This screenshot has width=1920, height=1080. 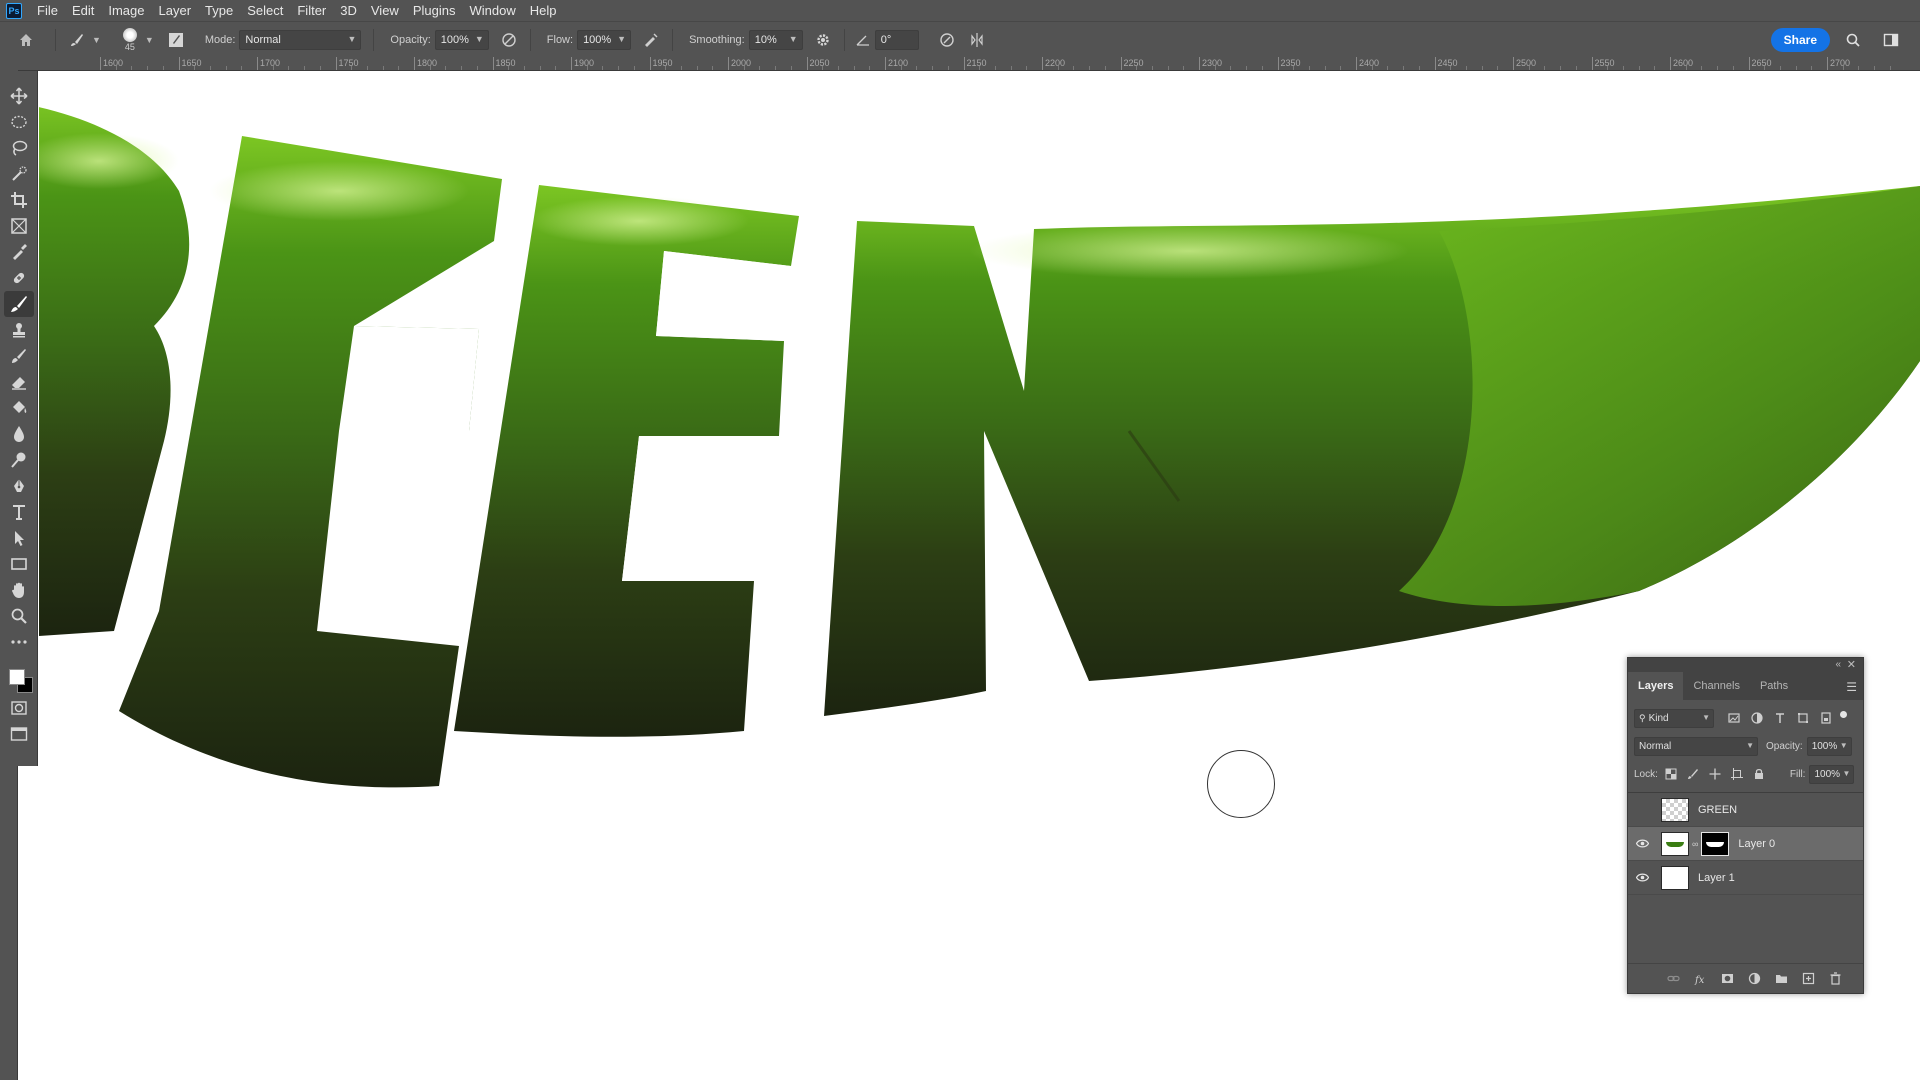 What do you see at coordinates (1727, 979) in the screenshot?
I see `add-mask-icon` at bounding box center [1727, 979].